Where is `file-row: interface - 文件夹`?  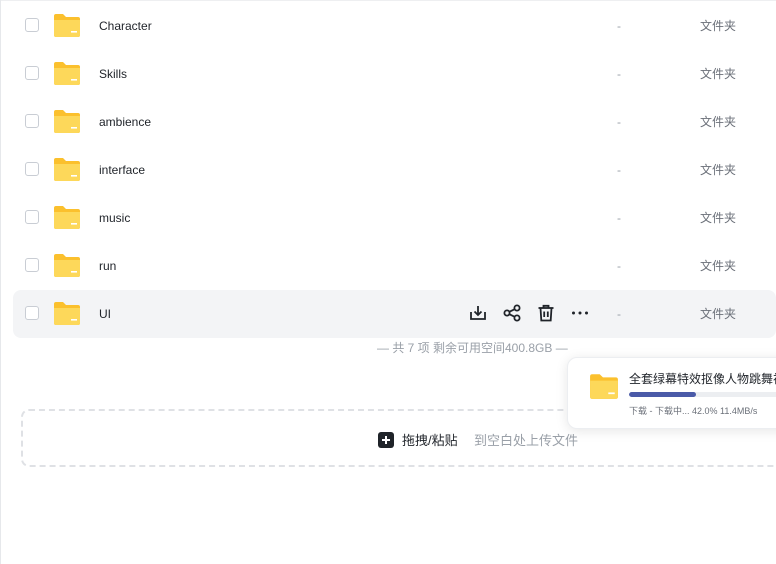 file-row: interface - 文件夹 is located at coordinates (394, 170).